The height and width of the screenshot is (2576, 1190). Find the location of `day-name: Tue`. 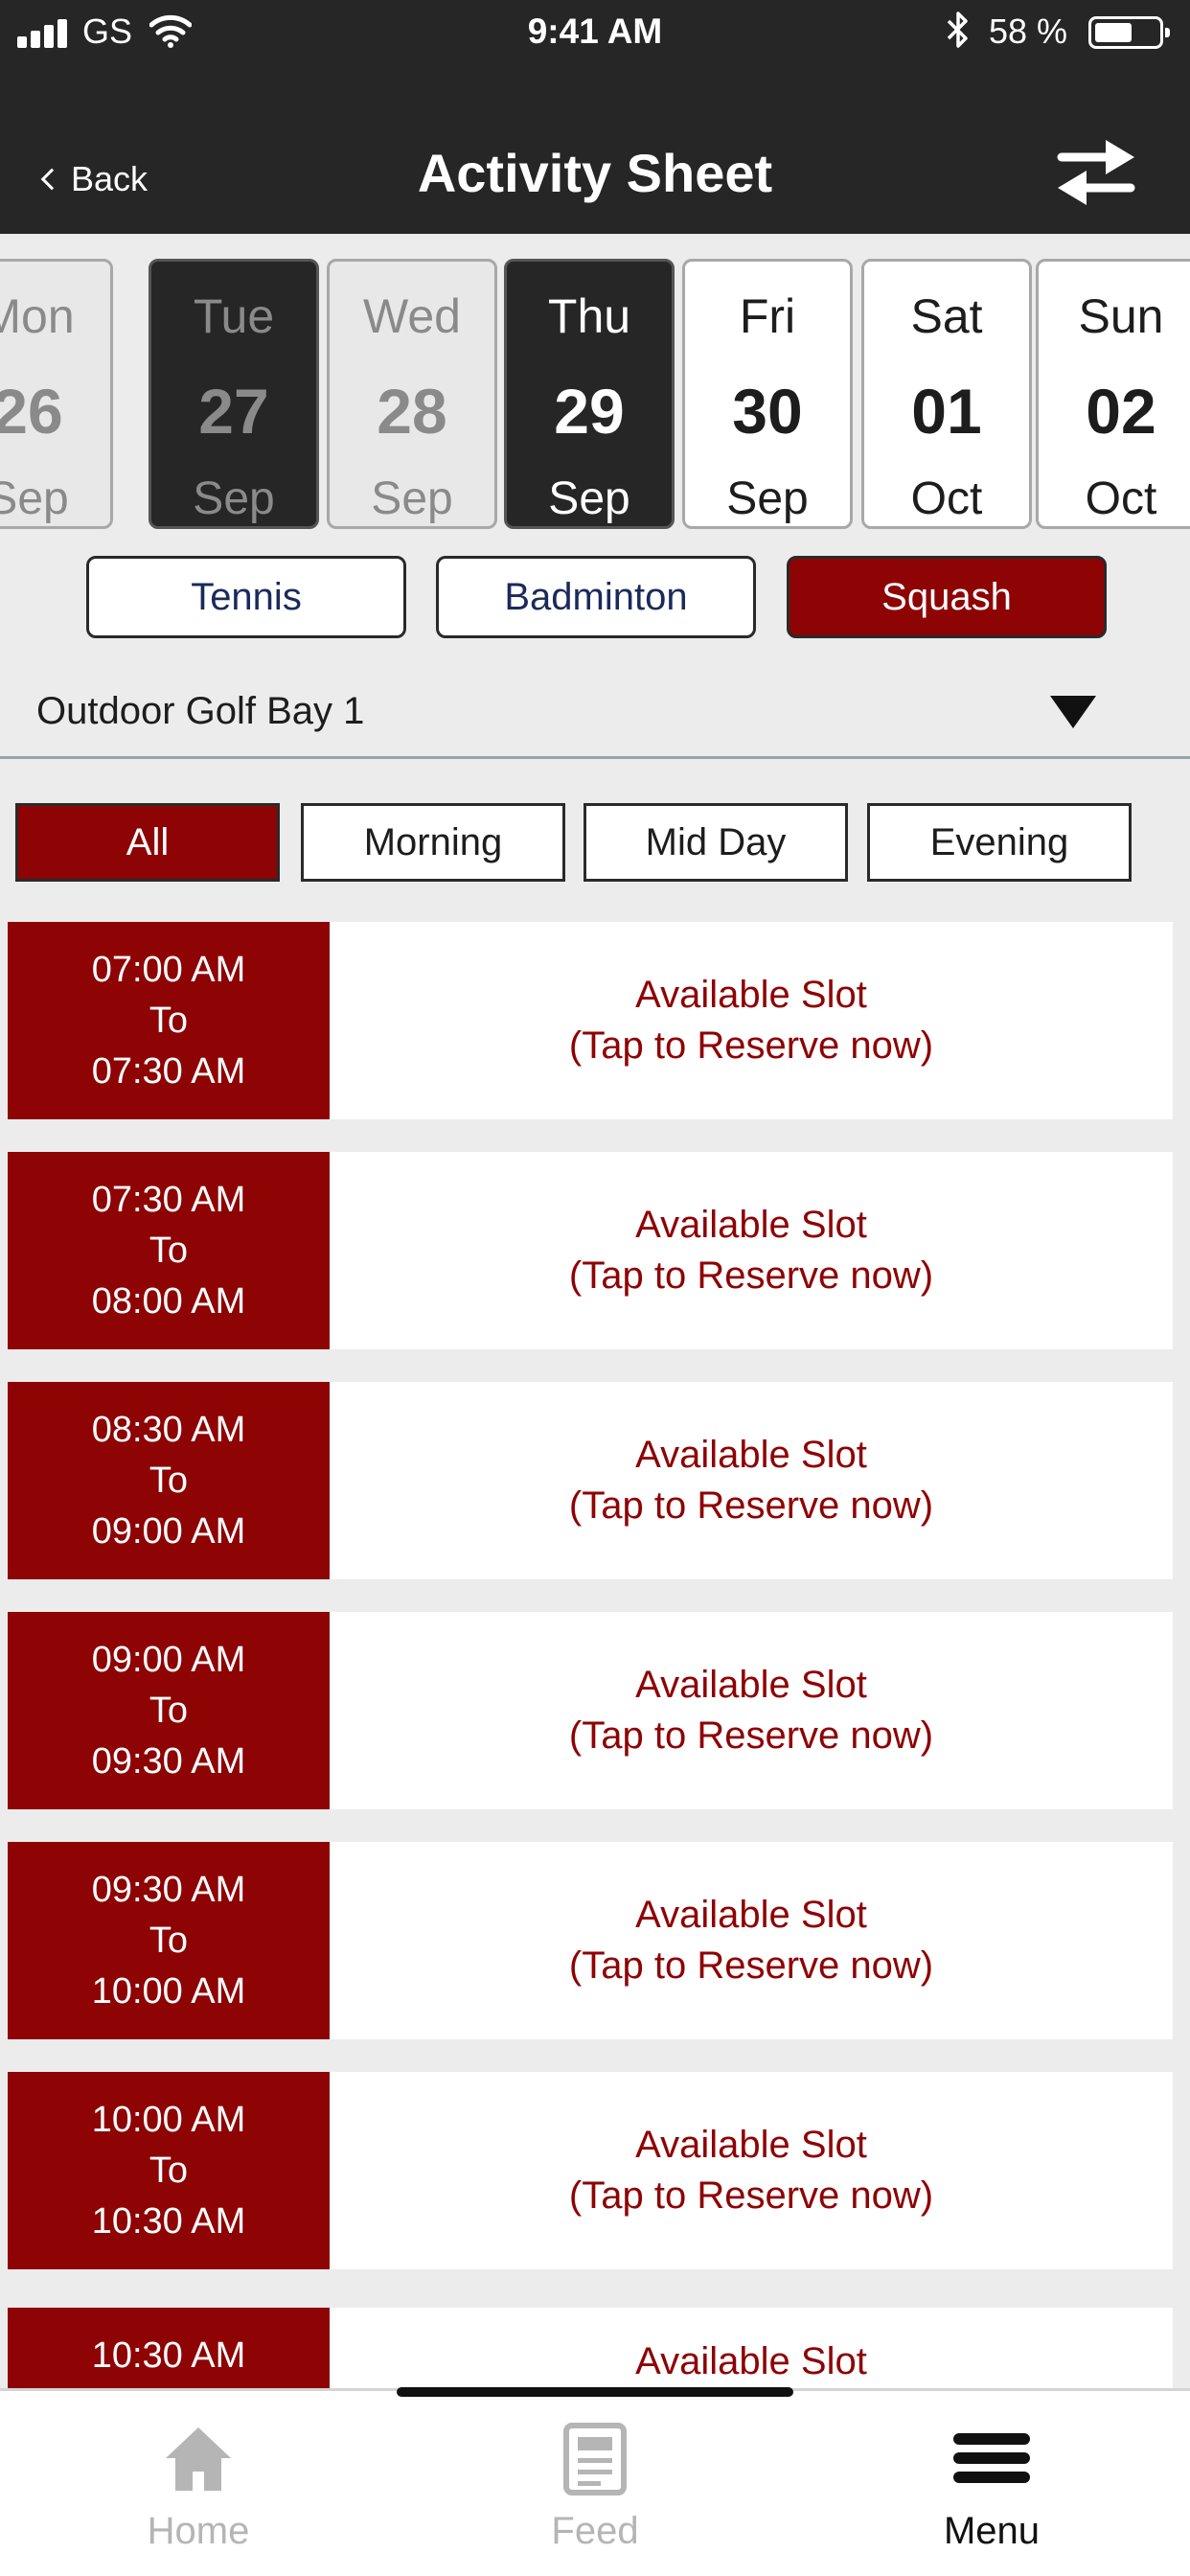

day-name: Tue is located at coordinates (234, 316).